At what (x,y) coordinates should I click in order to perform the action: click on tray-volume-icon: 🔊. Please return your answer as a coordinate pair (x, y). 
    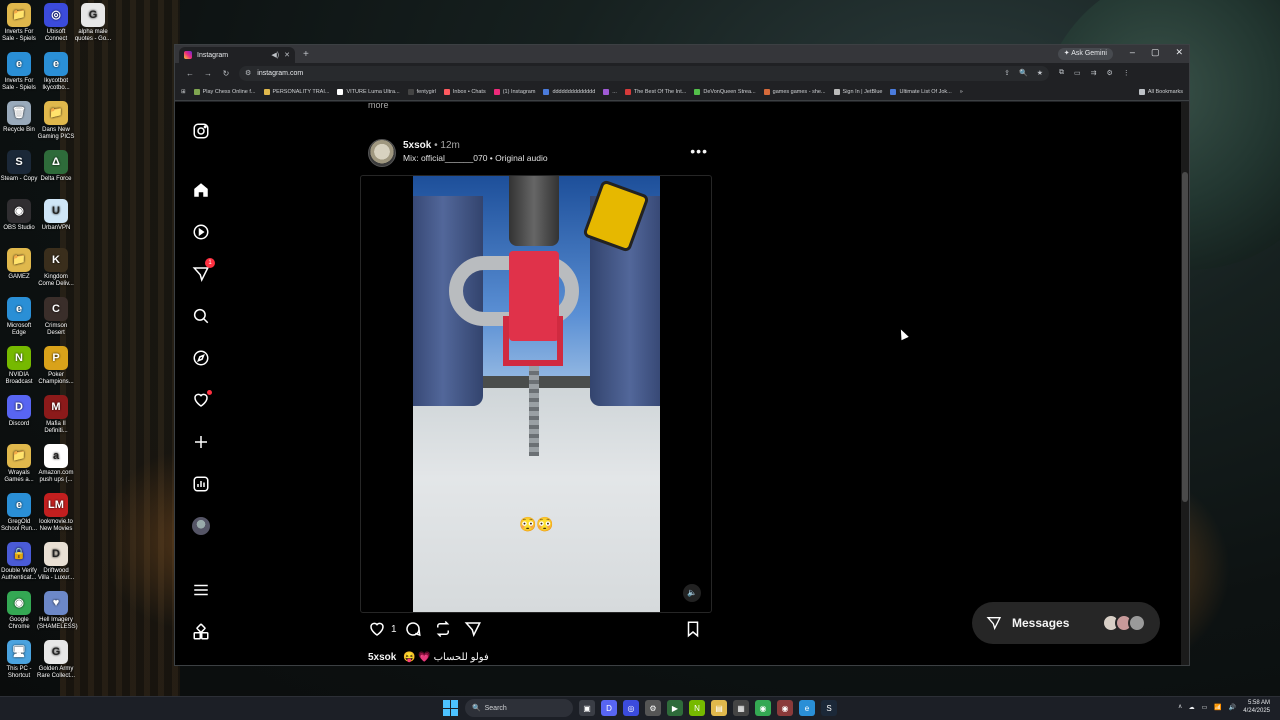
    Looking at the image, I should click on (1232, 707).